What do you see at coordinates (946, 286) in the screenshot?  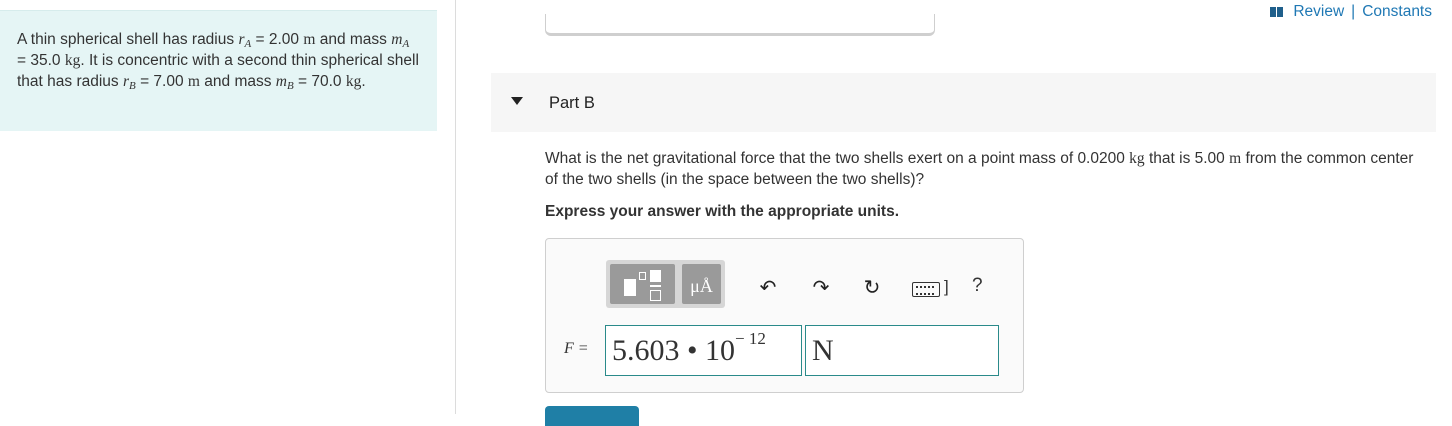 I see `keyboard-bracket: ]` at bounding box center [946, 286].